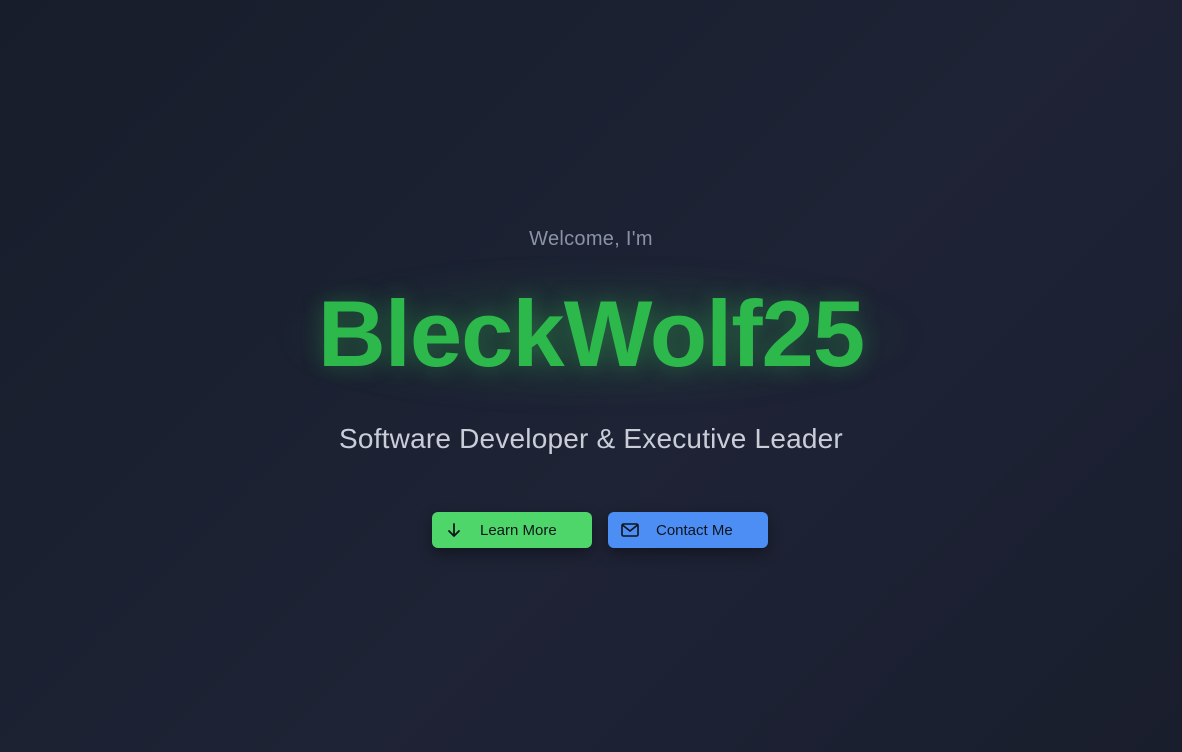  I want to click on learn-more-label: Learn More, so click(518, 530).